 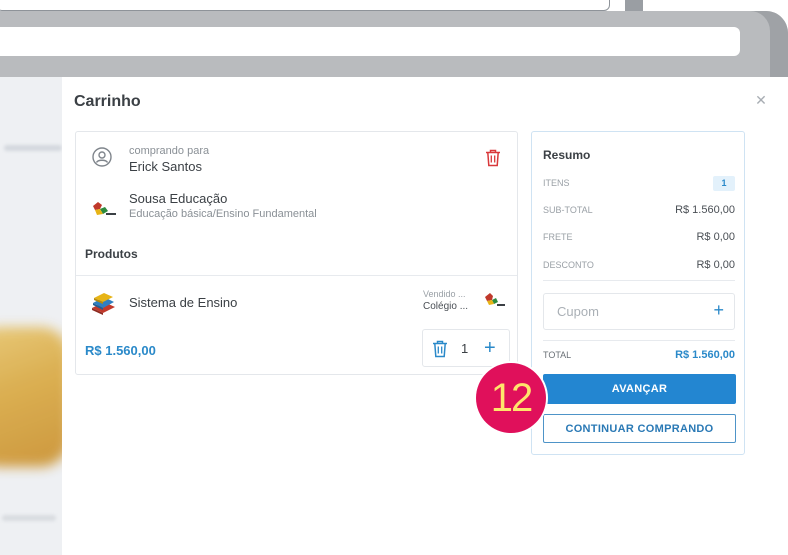 What do you see at coordinates (761, 100) in the screenshot?
I see `close-icon: ✕` at bounding box center [761, 100].